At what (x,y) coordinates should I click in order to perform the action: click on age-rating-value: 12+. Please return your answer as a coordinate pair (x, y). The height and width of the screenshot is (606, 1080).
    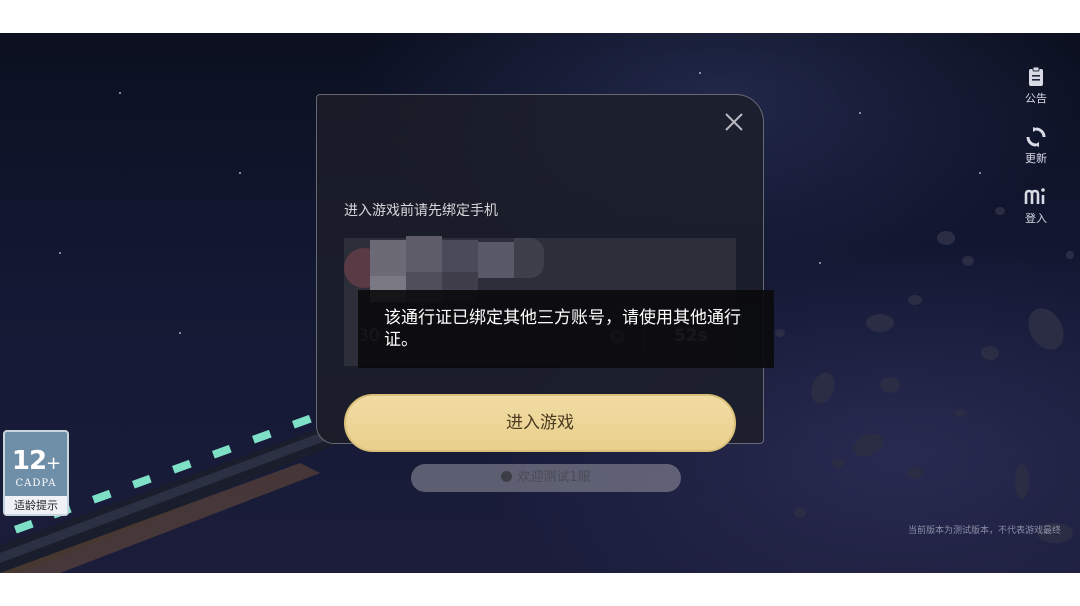
    Looking at the image, I should click on (36, 461).